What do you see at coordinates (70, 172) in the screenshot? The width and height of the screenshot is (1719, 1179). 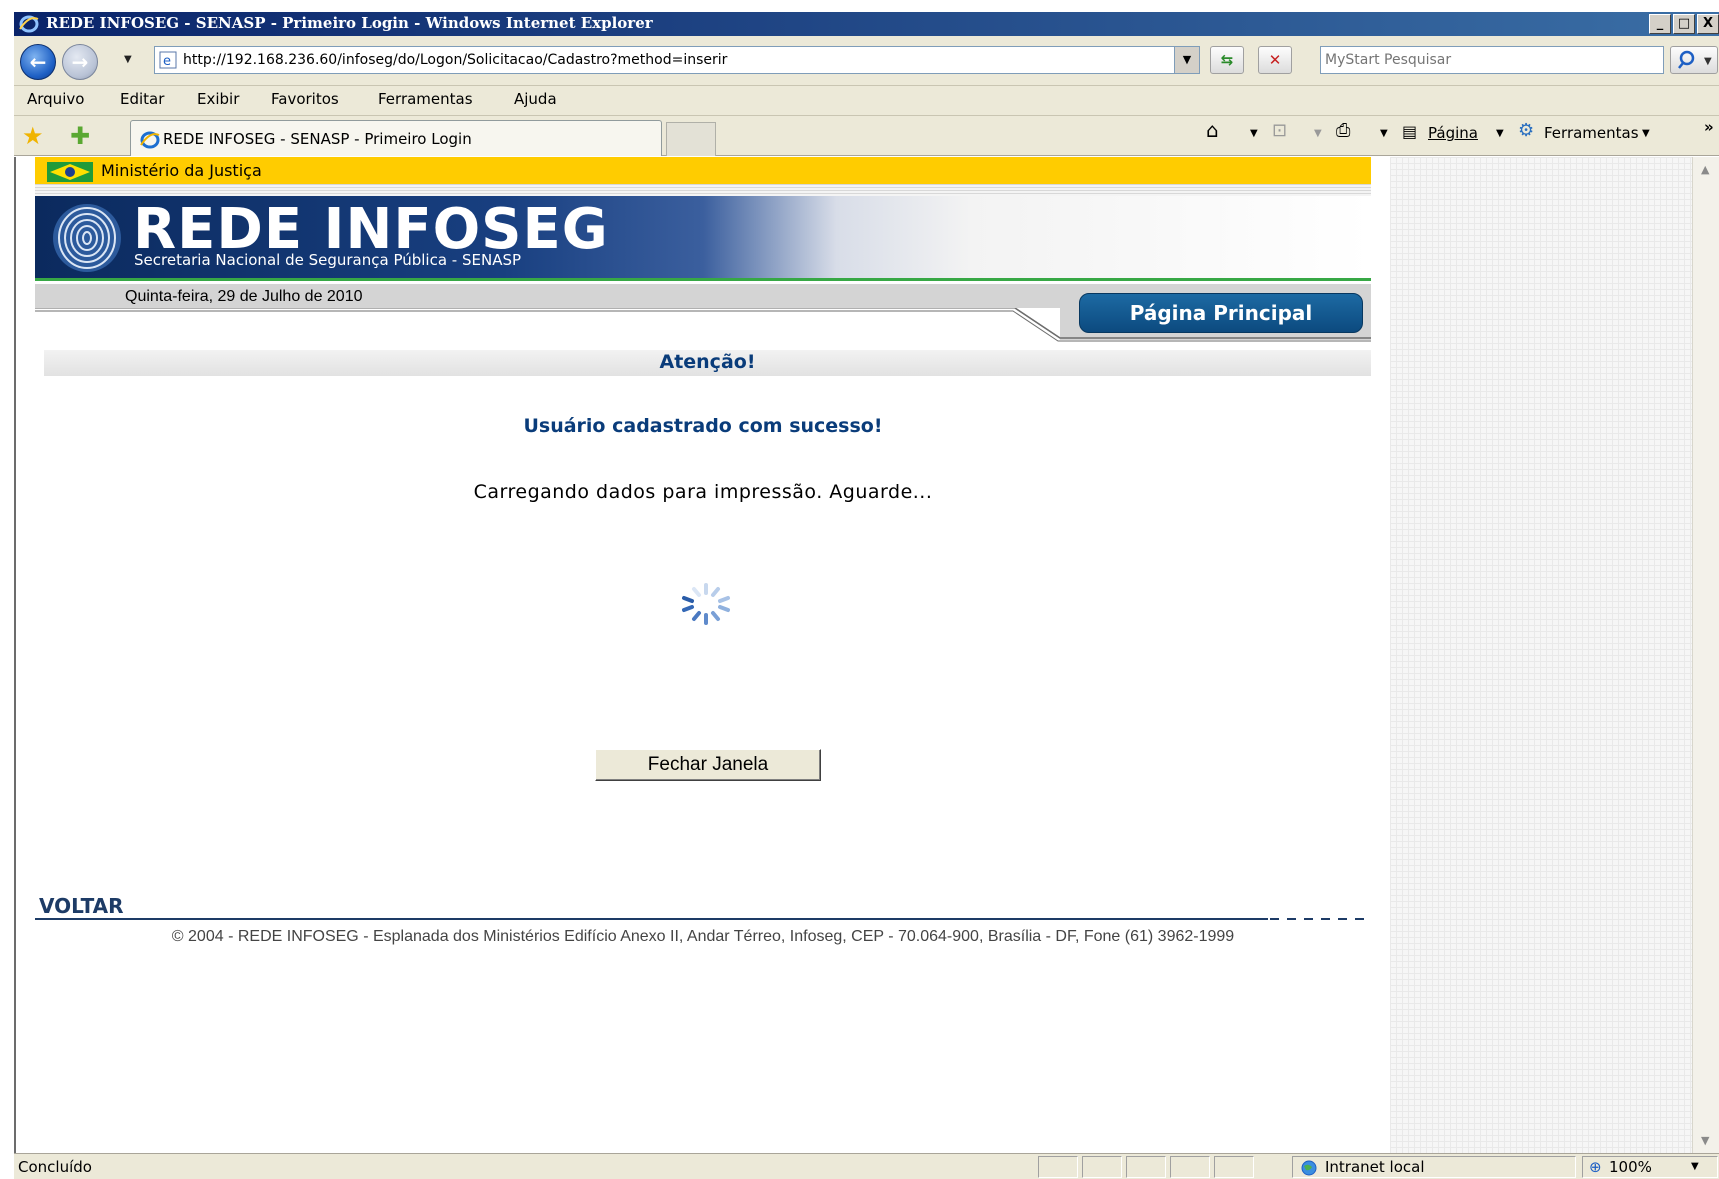 I see `brazil-flag-icon` at bounding box center [70, 172].